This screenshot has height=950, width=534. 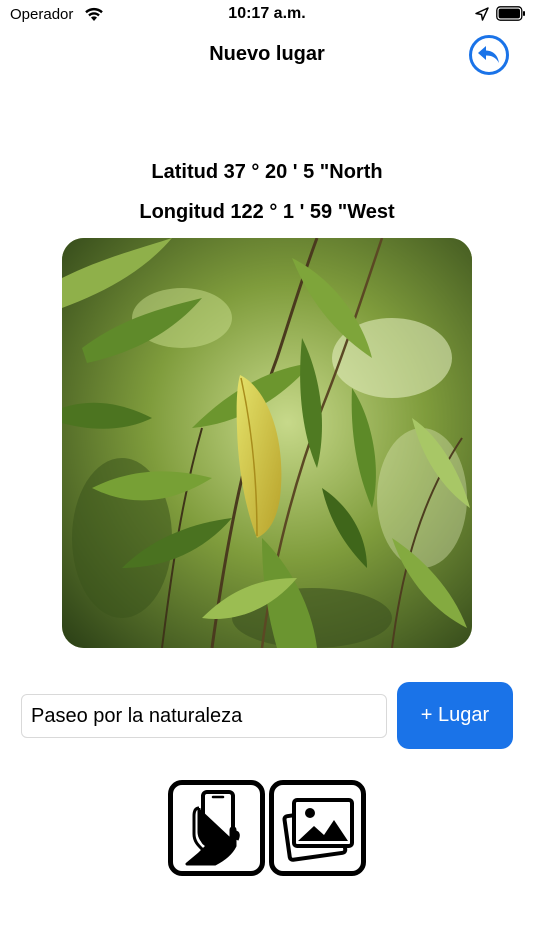 I want to click on back-button, so click(x=489, y=55).